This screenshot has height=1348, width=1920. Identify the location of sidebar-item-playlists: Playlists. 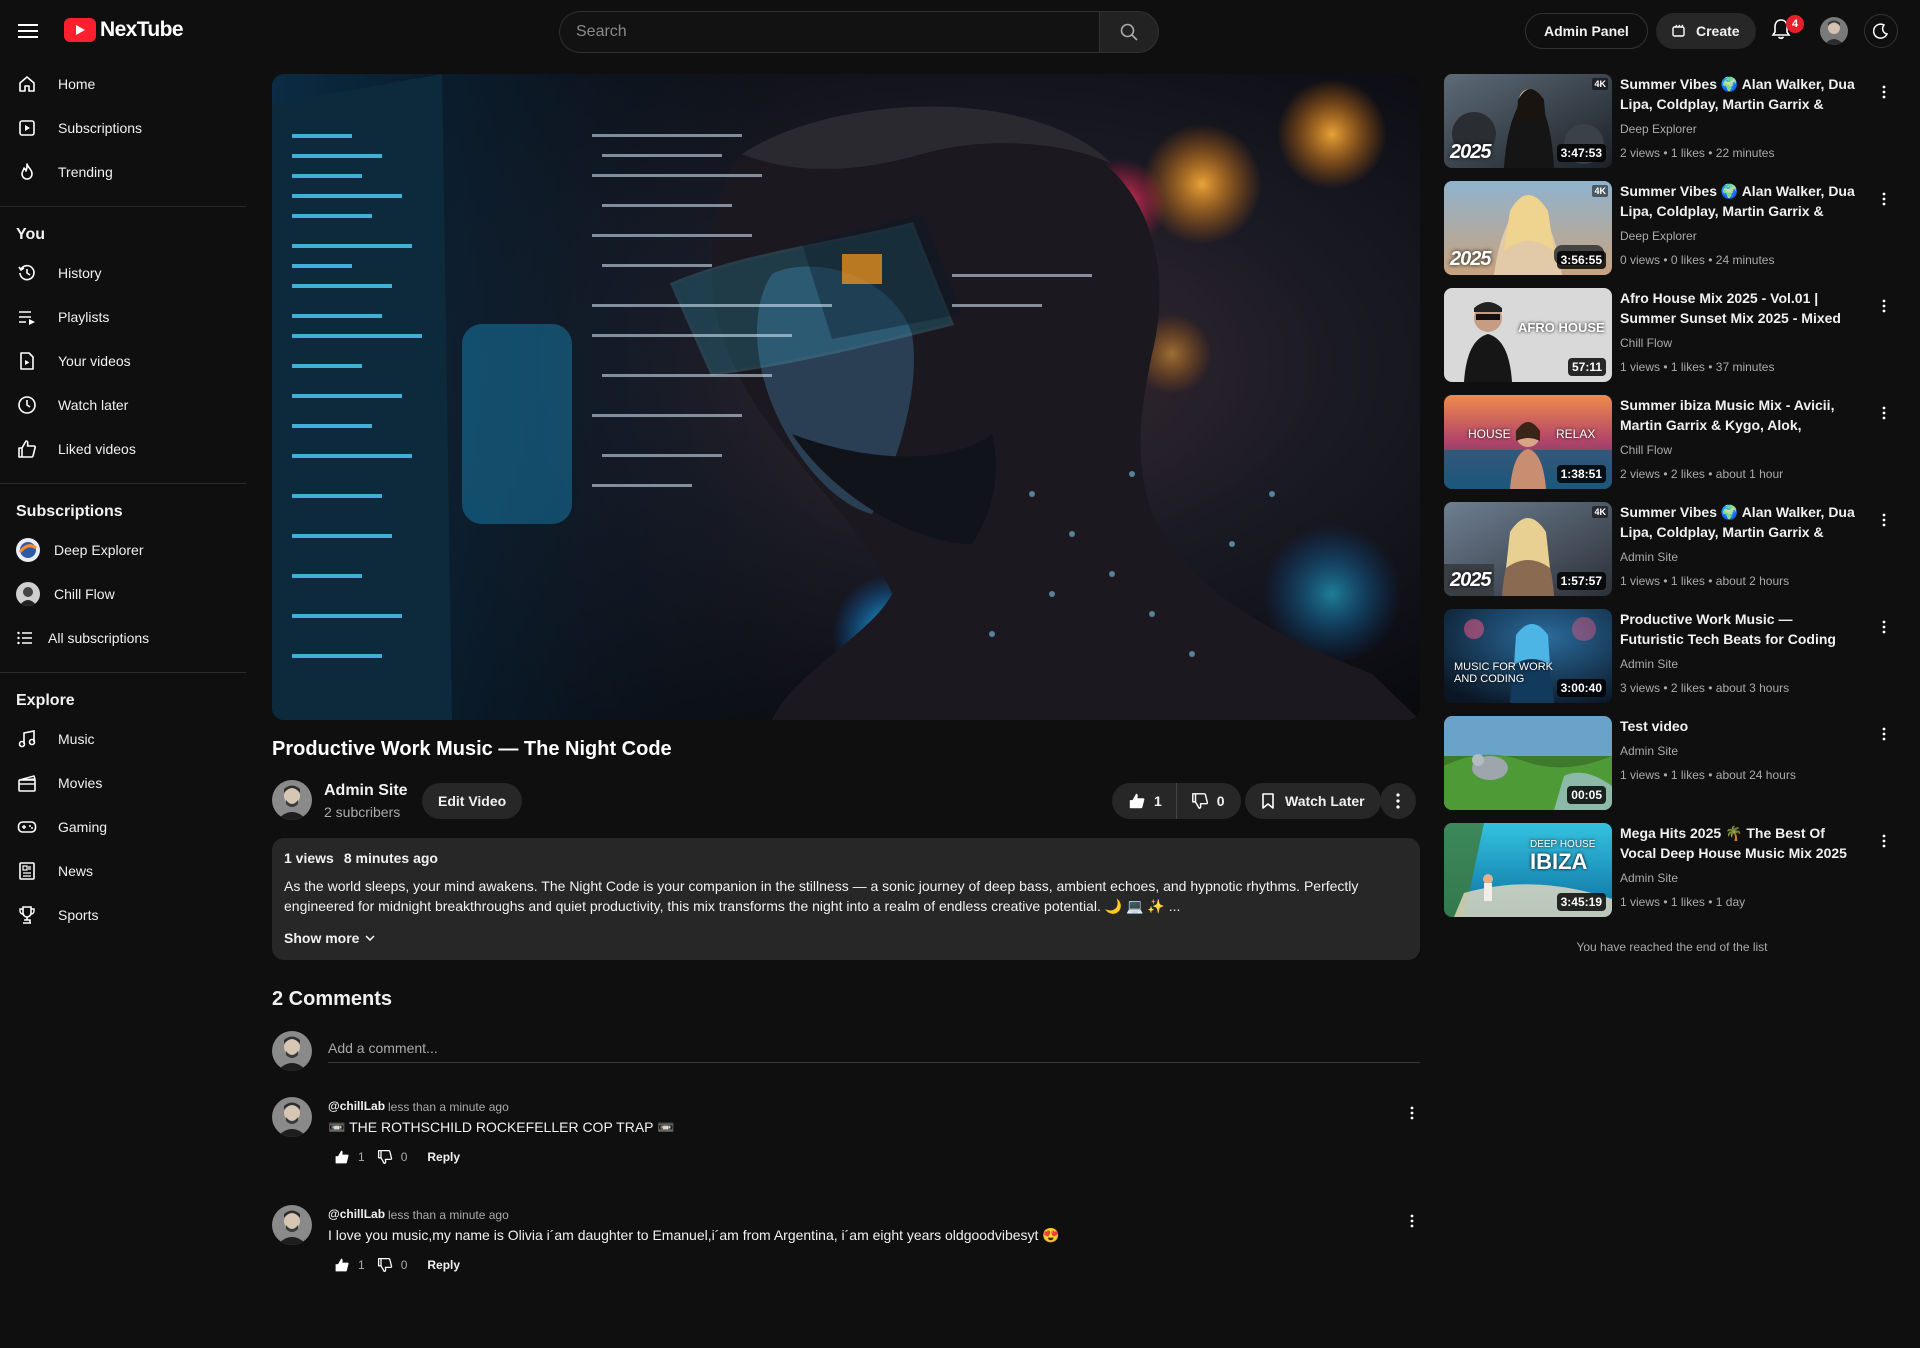
(123, 317).